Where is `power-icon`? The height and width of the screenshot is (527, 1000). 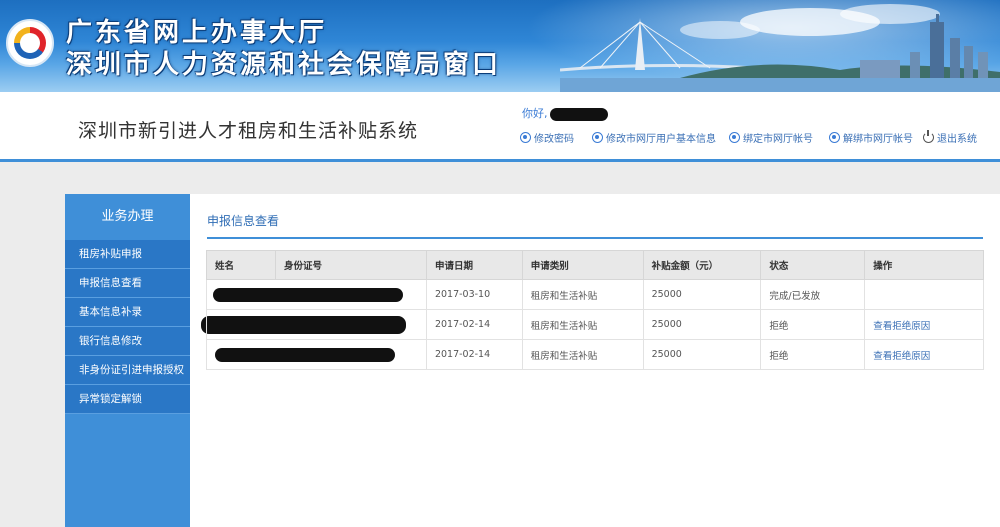 power-icon is located at coordinates (928, 136).